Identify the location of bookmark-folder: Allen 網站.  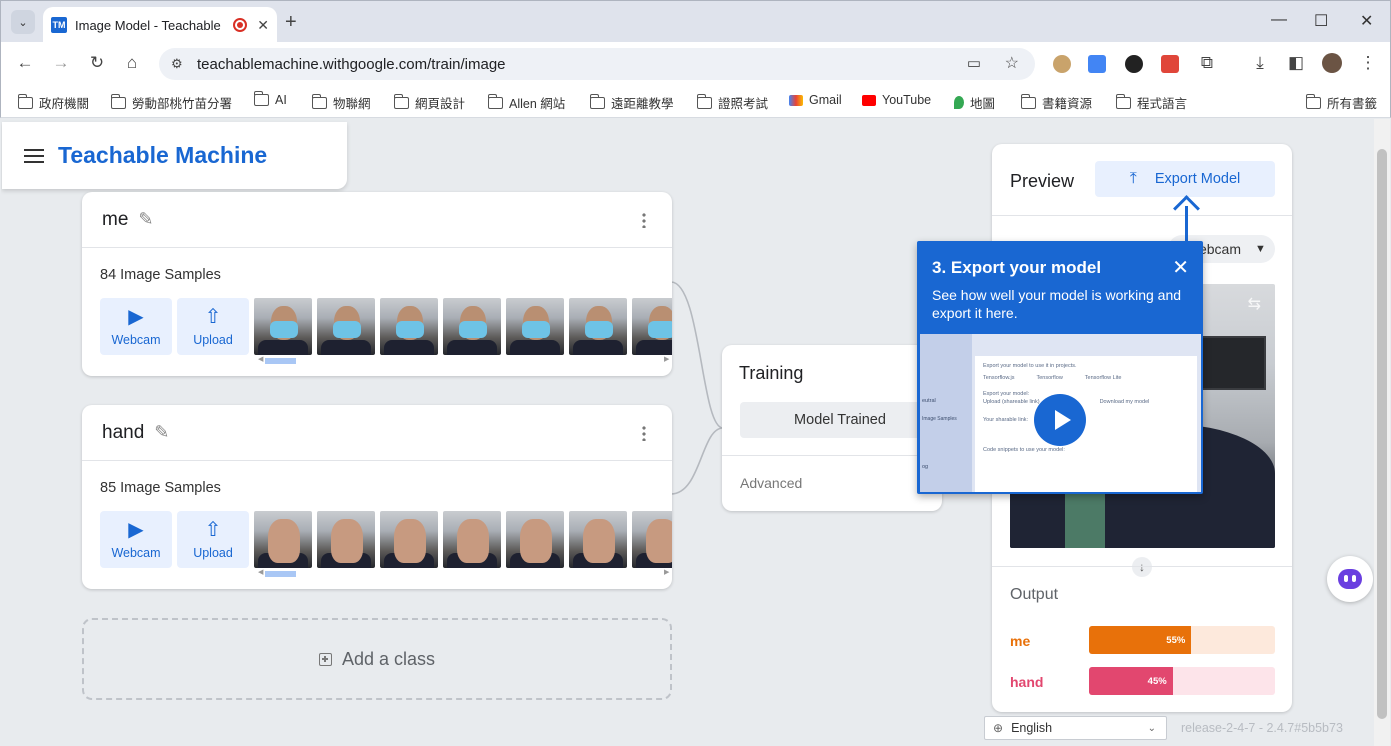
(526, 102).